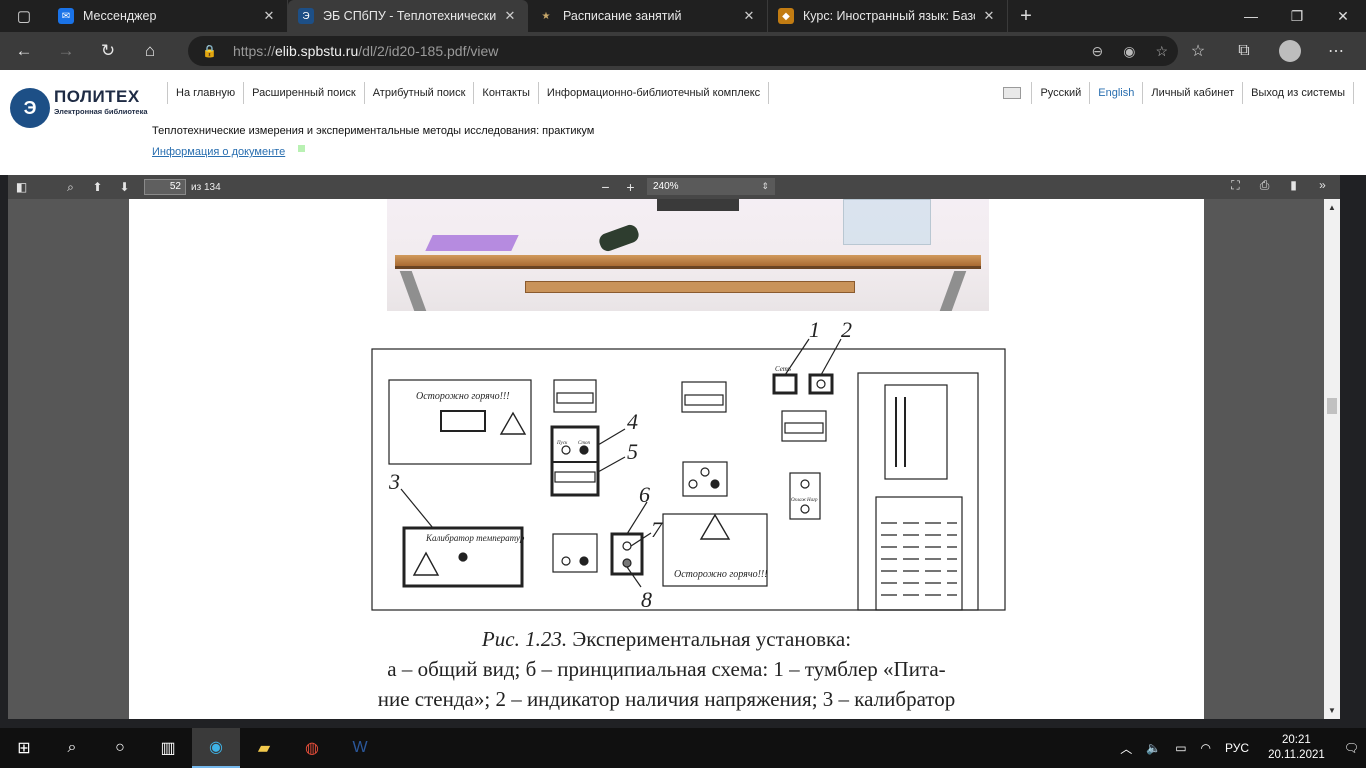  I want to click on label-4: 4, so click(632, 421).